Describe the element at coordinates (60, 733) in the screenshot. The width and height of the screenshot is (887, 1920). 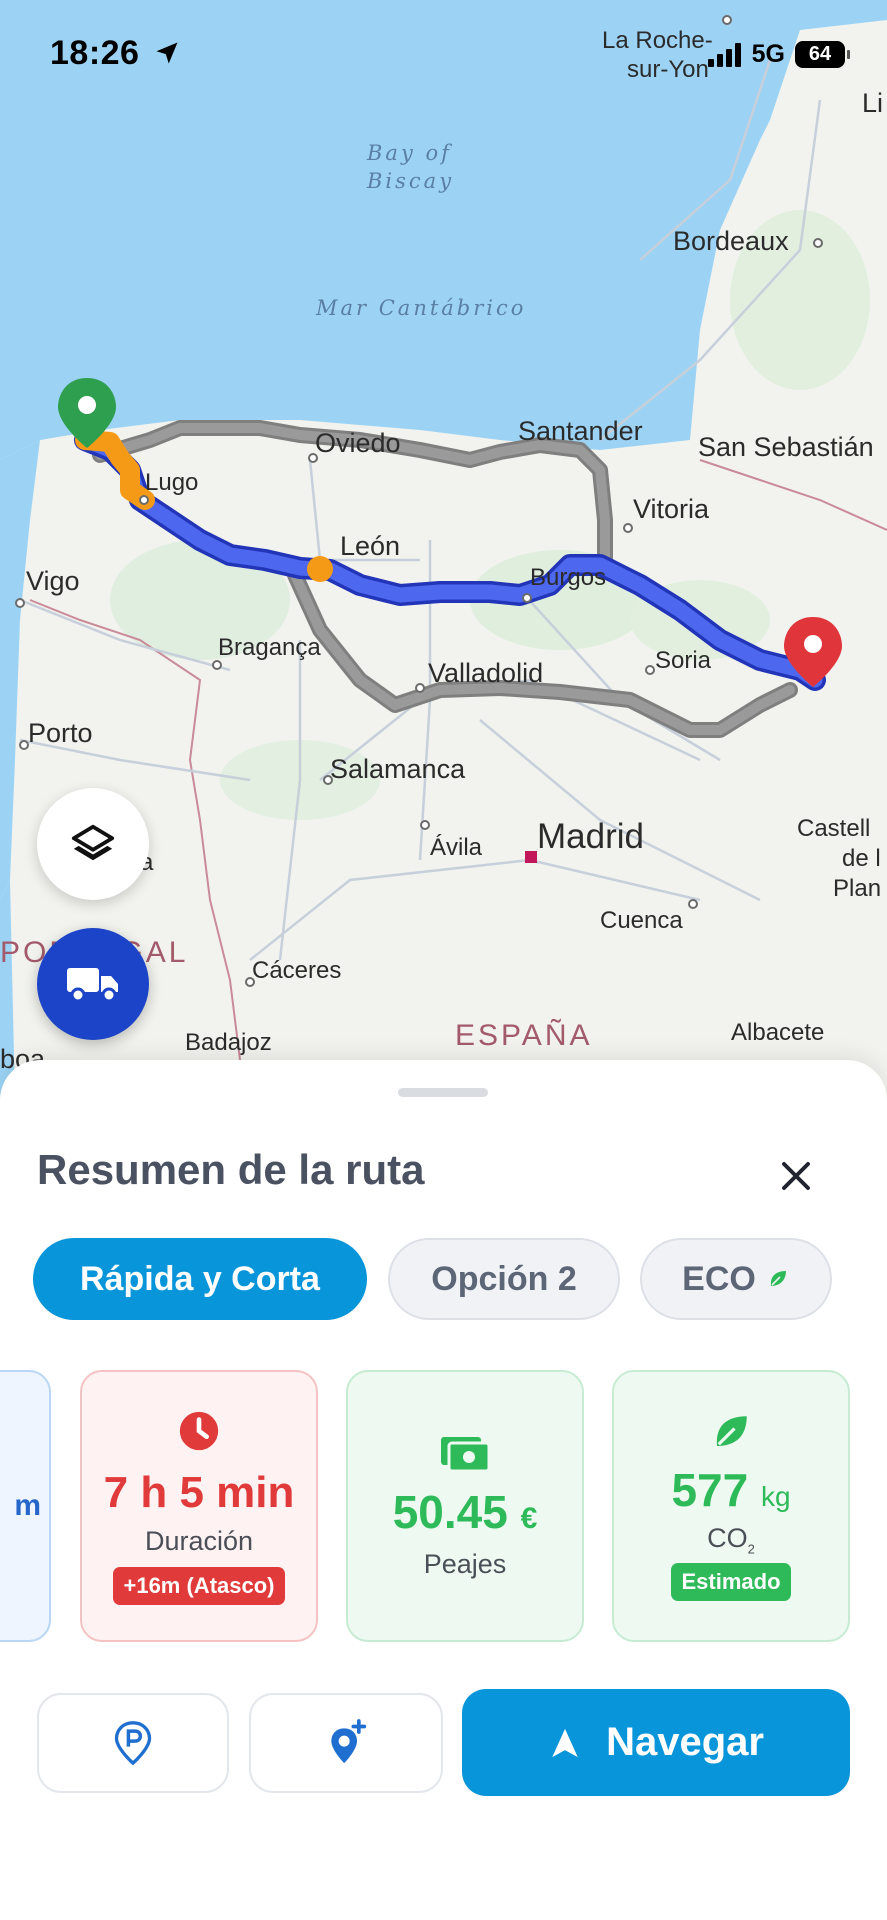
I see `city-label: Porto` at that location.